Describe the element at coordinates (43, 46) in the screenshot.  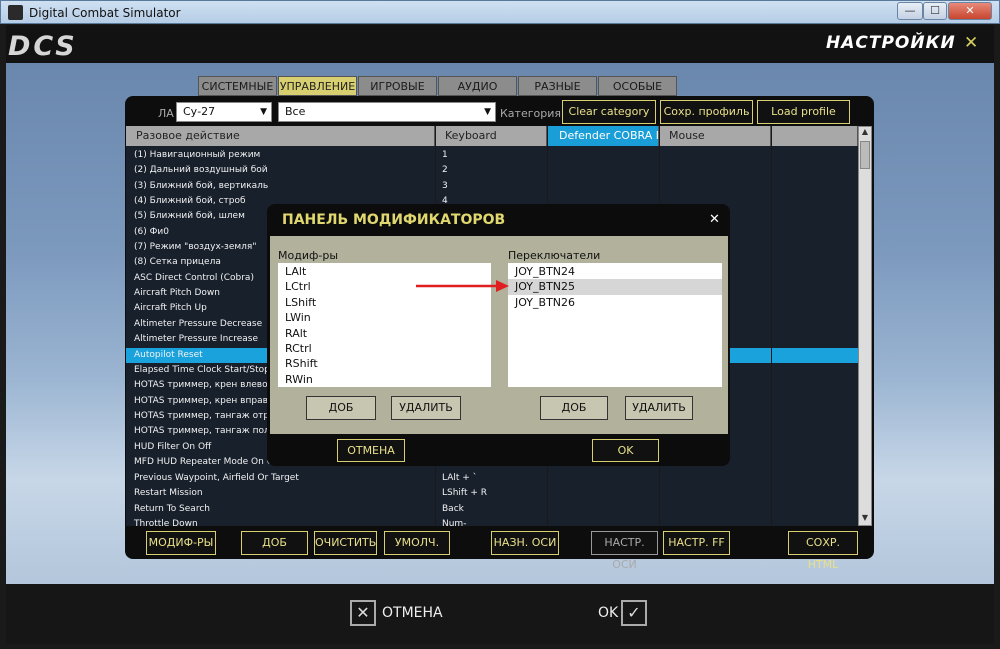
I see `dcs-logo: DCS` at that location.